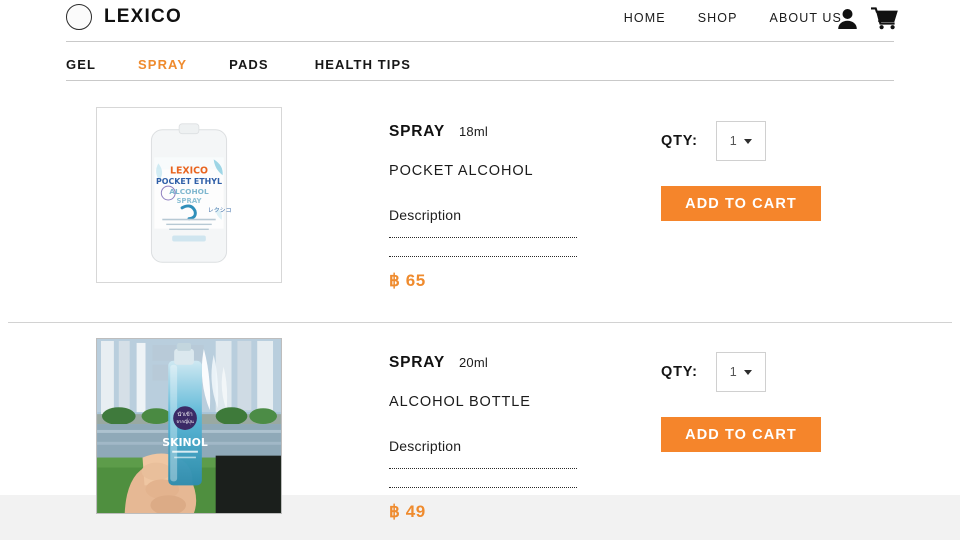  I want to click on nav-shop: SHOP, so click(718, 18).